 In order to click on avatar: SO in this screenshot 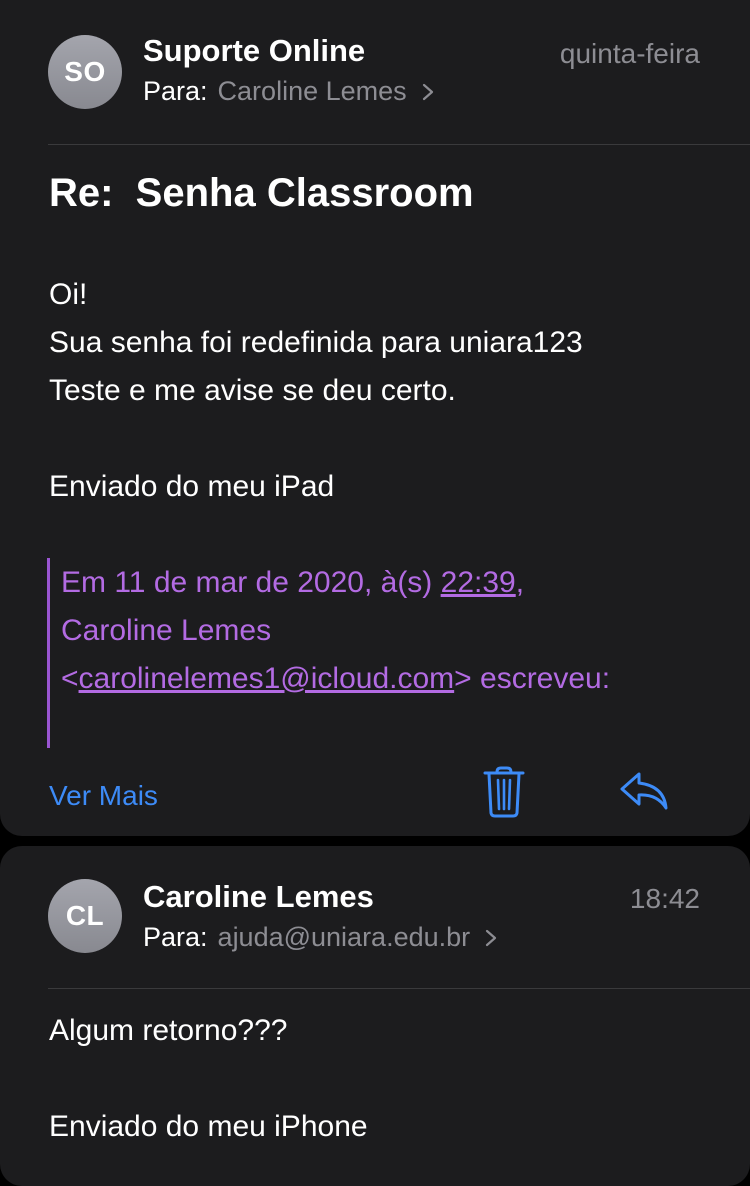, I will do `click(85, 72)`.